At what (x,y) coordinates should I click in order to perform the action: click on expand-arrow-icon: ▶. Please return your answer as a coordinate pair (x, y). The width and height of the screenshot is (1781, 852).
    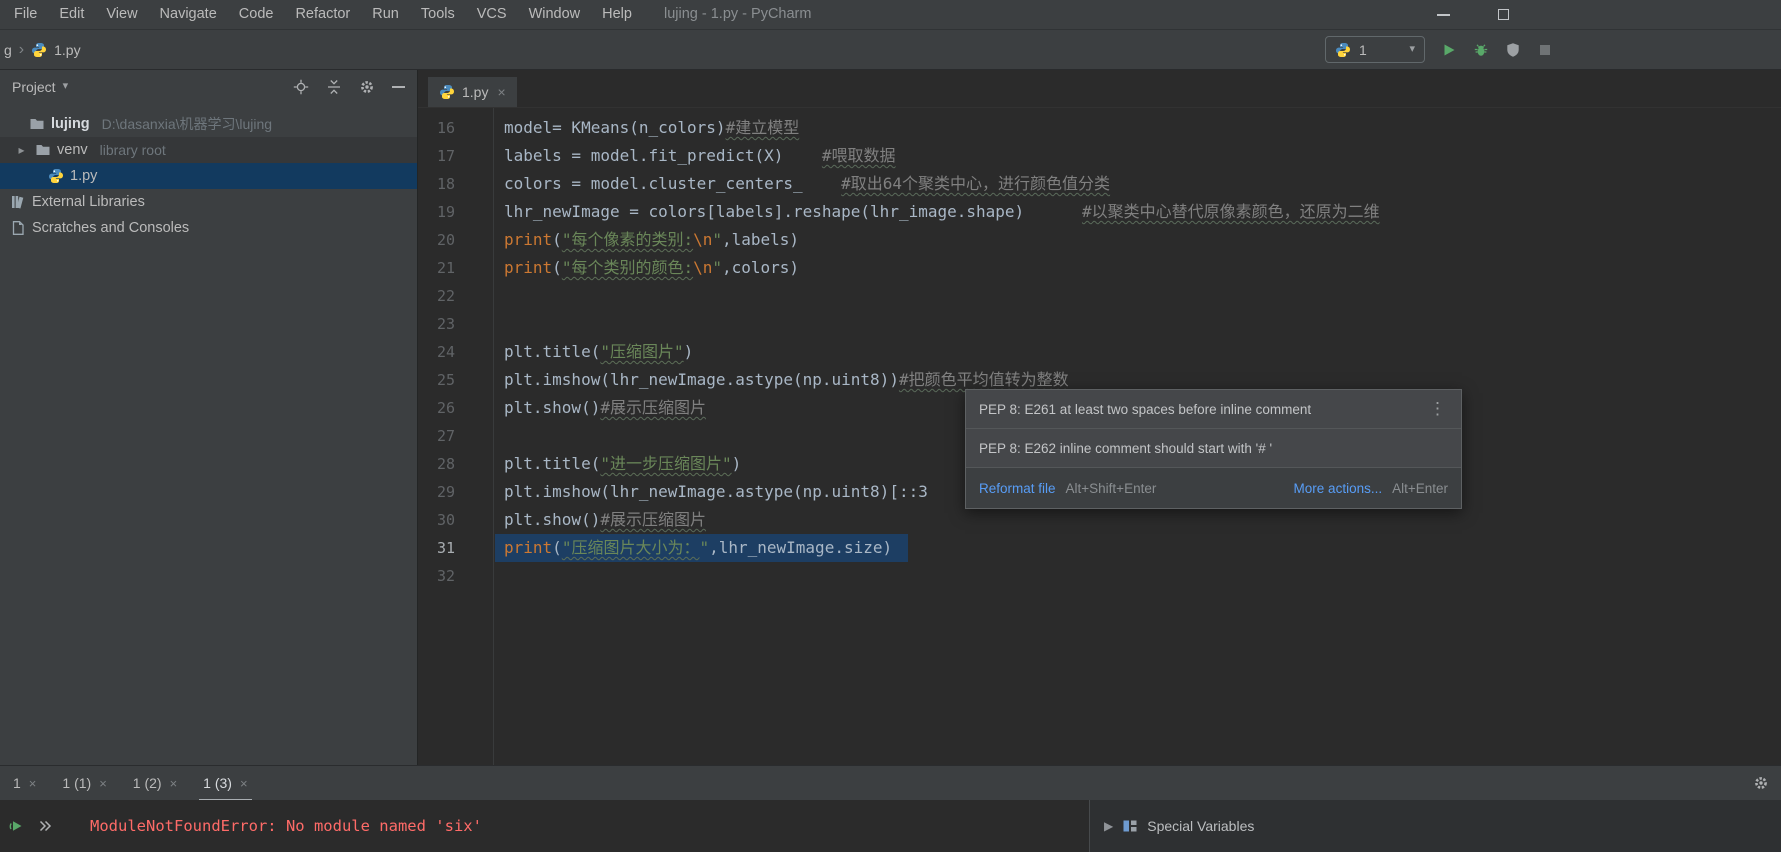
    Looking at the image, I should click on (1108, 826).